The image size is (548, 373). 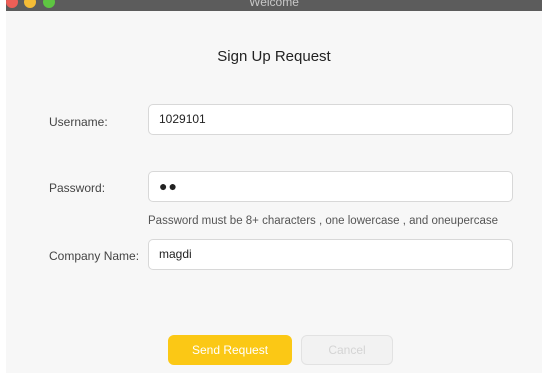 What do you see at coordinates (330, 254) in the screenshot?
I see `company-name-field: magdi` at bounding box center [330, 254].